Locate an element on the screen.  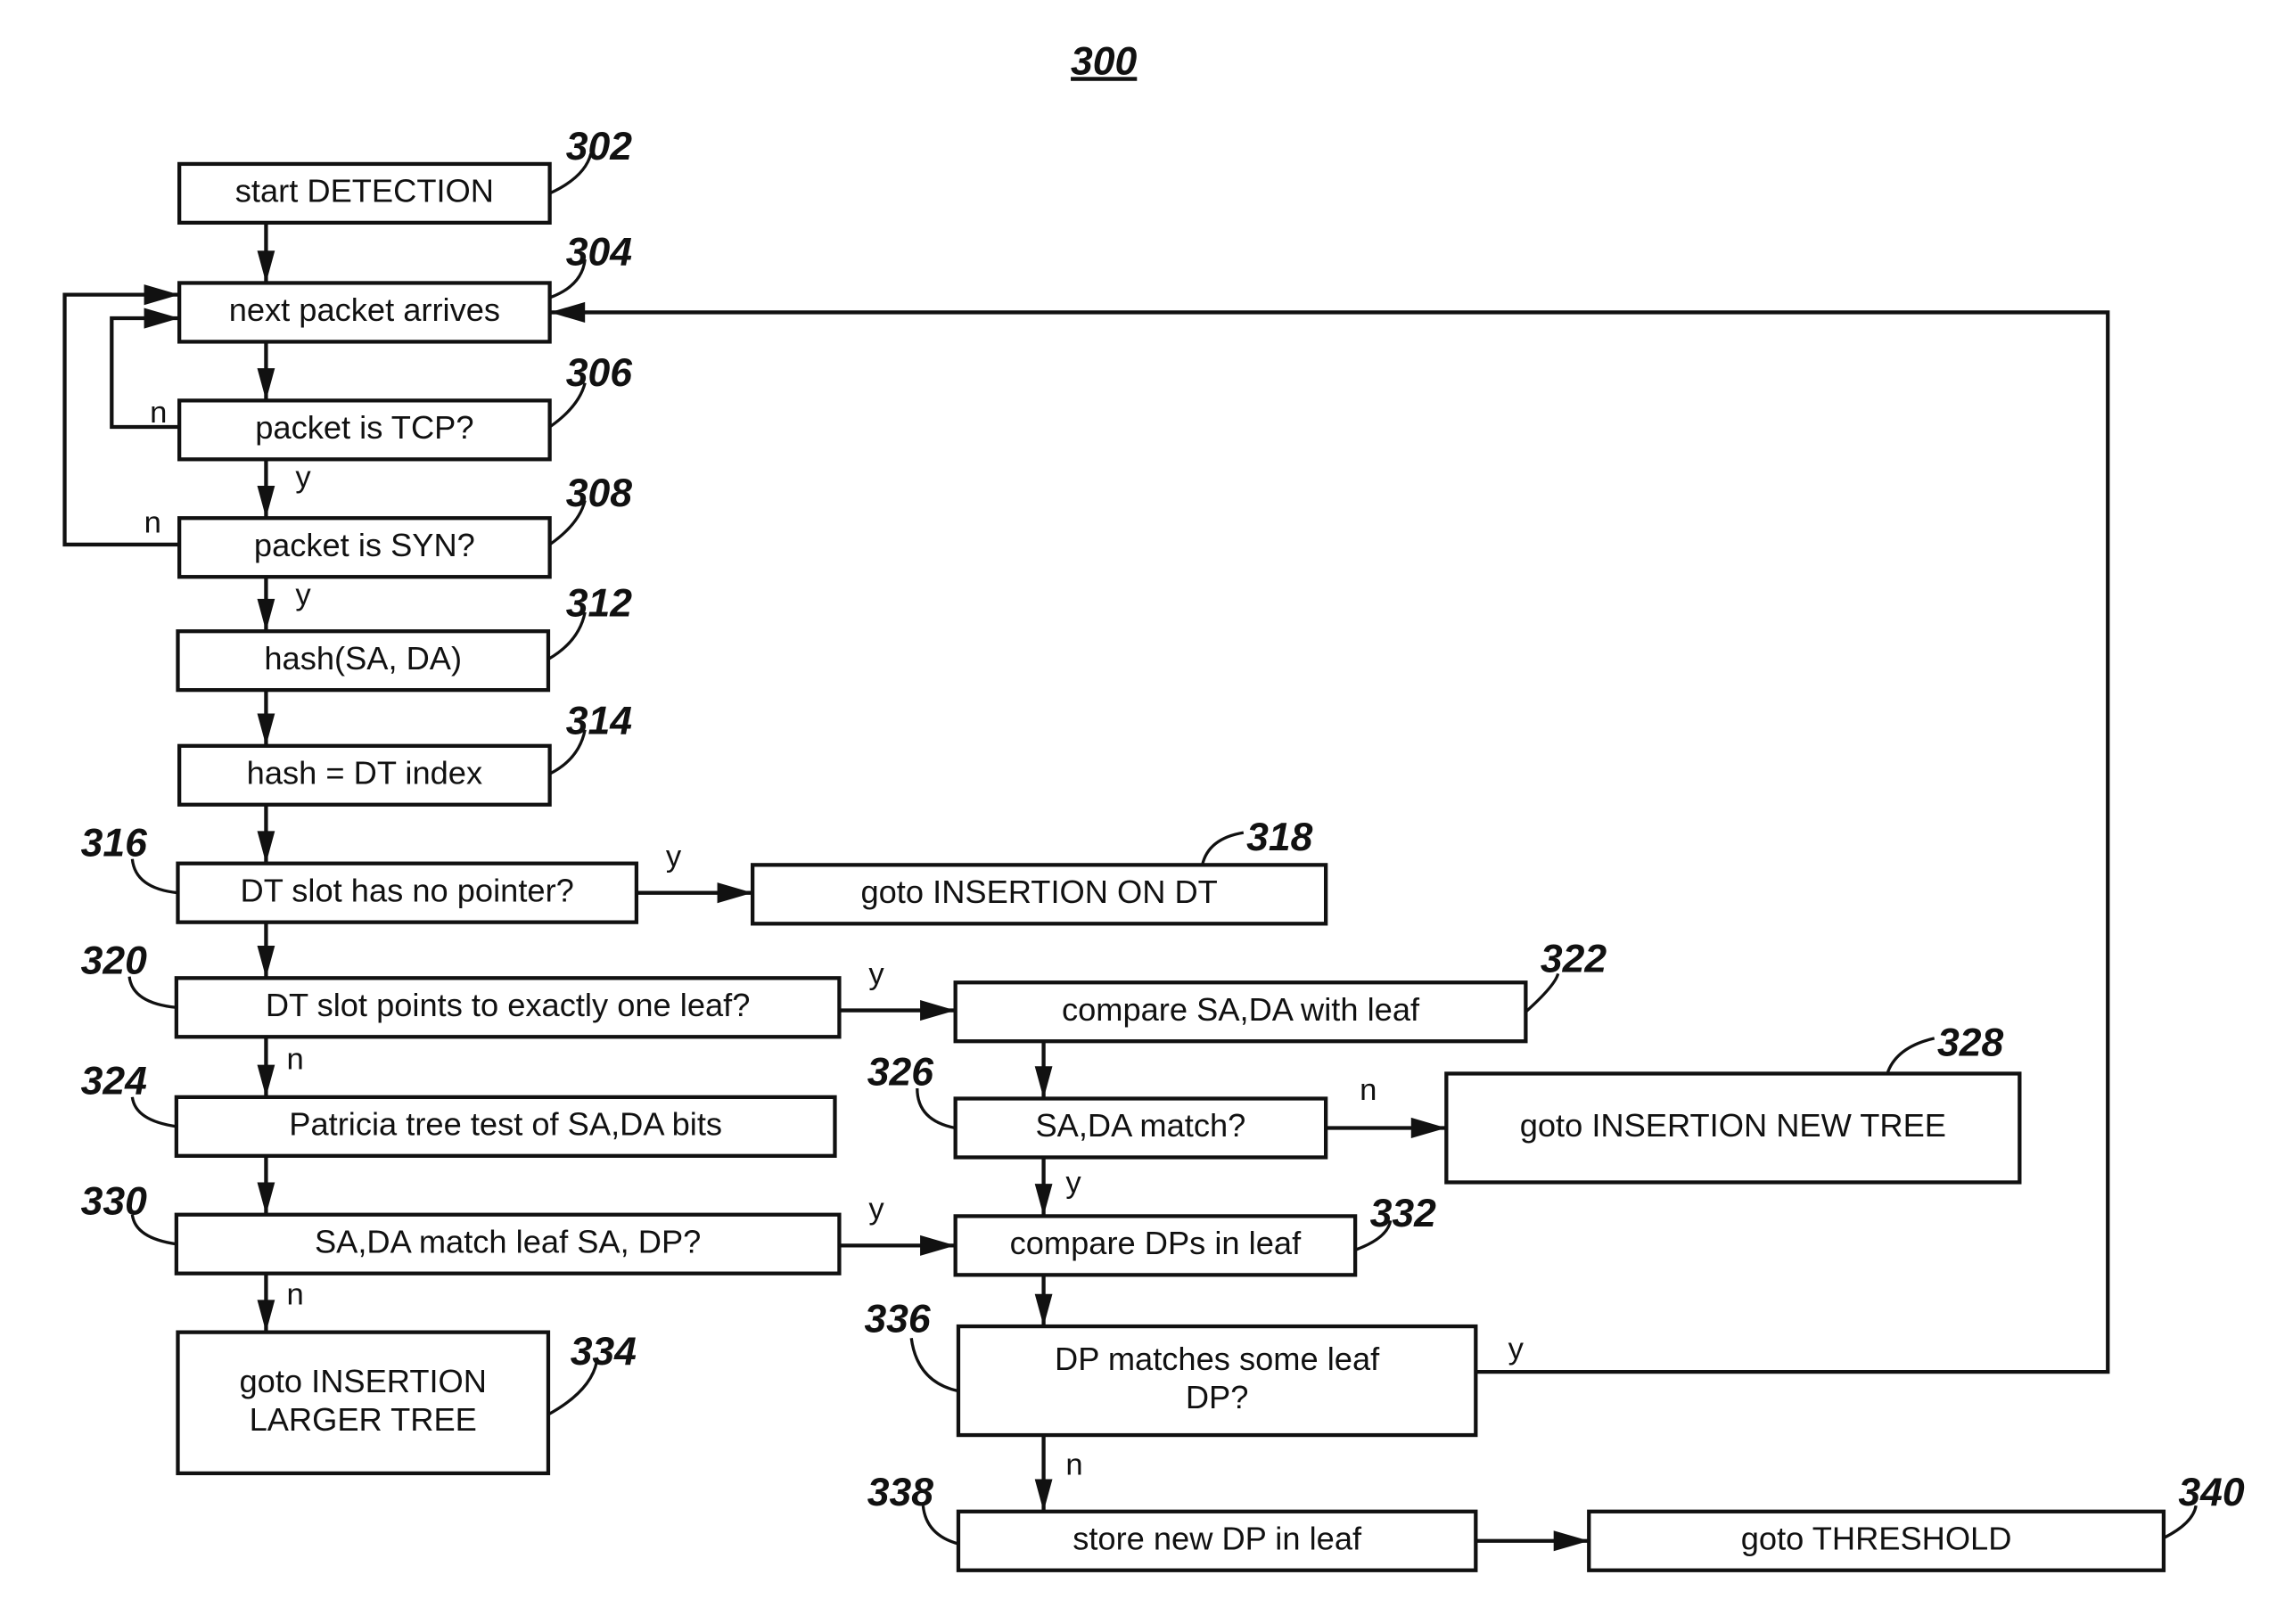
branch-no-306: n is located at coordinates (158, 413).